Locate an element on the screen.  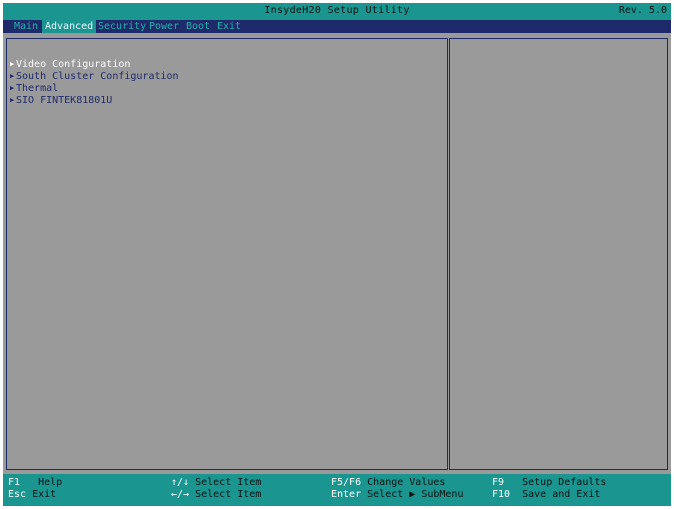
menu-tab-advanced: Advanced is located at coordinates (69, 26).